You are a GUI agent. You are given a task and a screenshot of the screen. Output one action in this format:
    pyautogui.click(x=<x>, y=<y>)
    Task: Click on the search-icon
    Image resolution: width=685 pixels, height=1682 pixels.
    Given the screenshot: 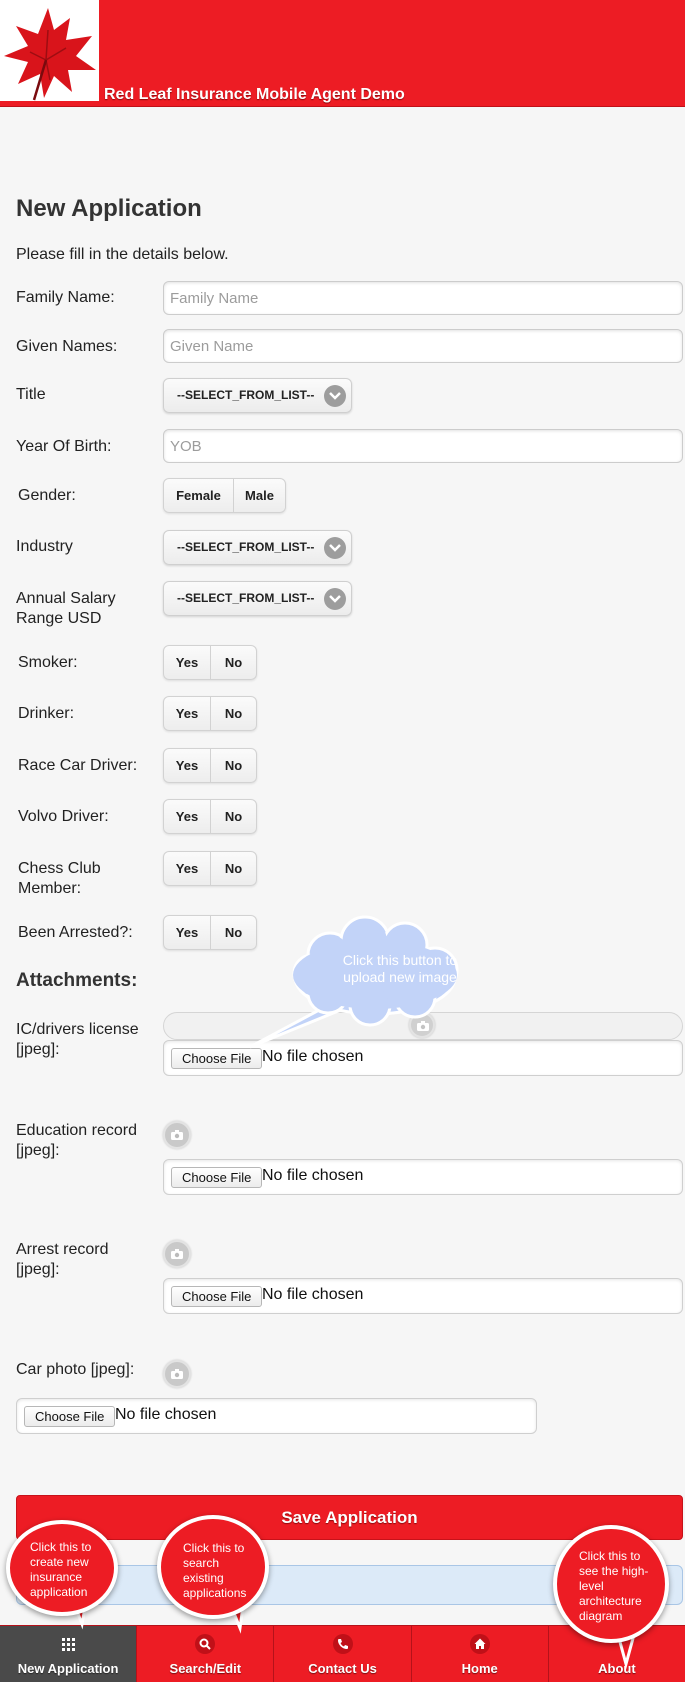 What is the action you would take?
    pyautogui.click(x=205, y=1644)
    